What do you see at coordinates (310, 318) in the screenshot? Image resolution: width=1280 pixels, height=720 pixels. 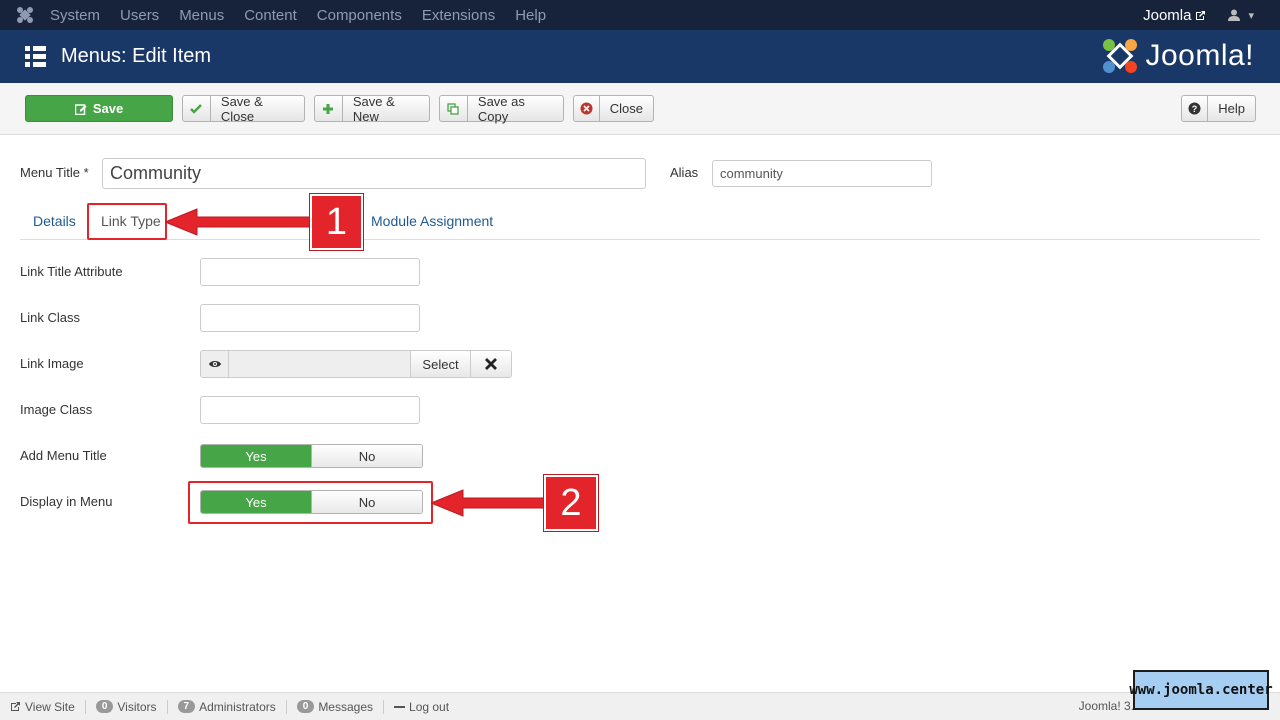 I see `link-class-input` at bounding box center [310, 318].